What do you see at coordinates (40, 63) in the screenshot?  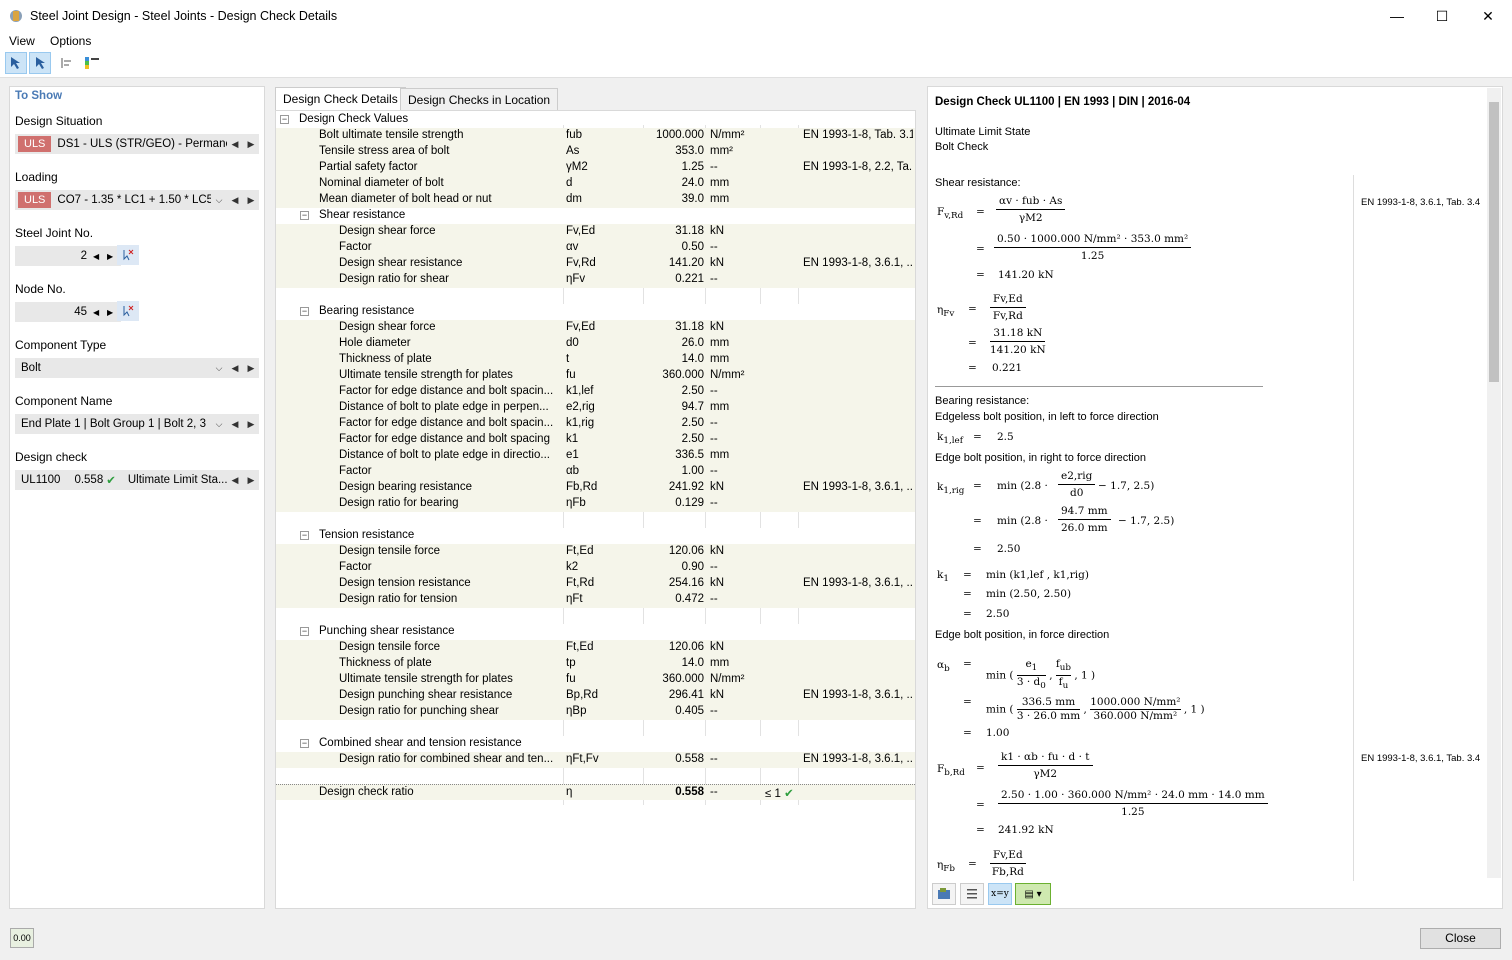 I see `select-multi-icon` at bounding box center [40, 63].